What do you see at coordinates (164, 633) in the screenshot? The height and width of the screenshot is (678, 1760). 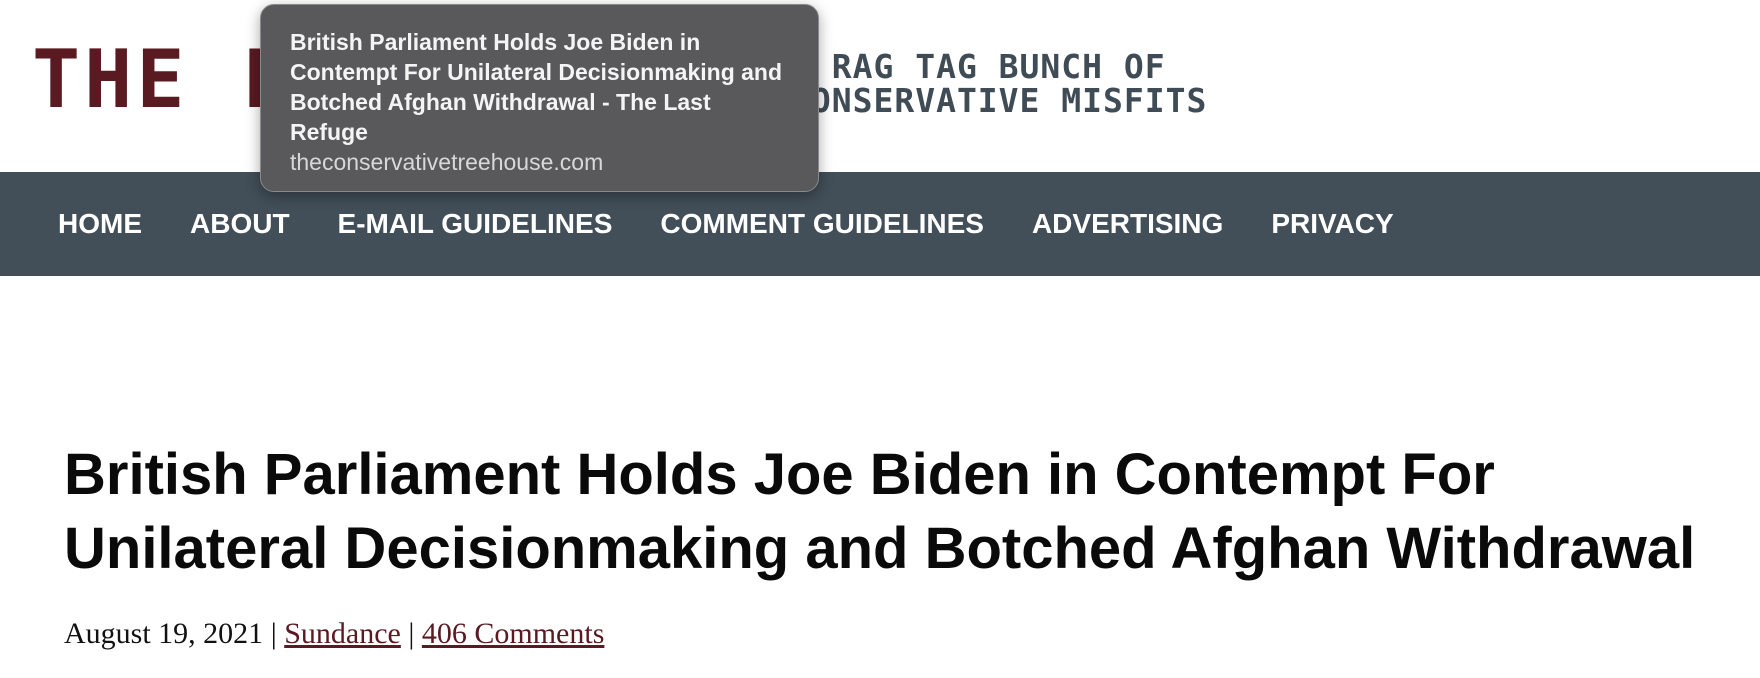 I see `post-date: August 19, 2021` at bounding box center [164, 633].